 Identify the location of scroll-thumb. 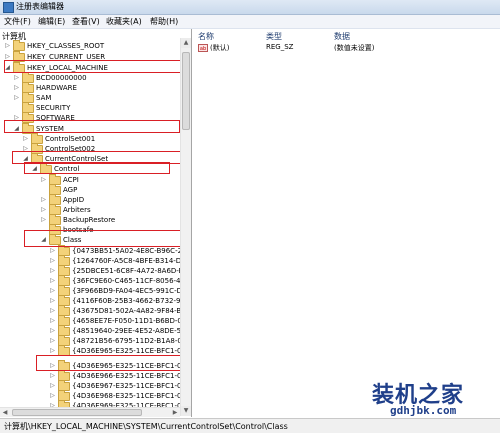
(186, 91).